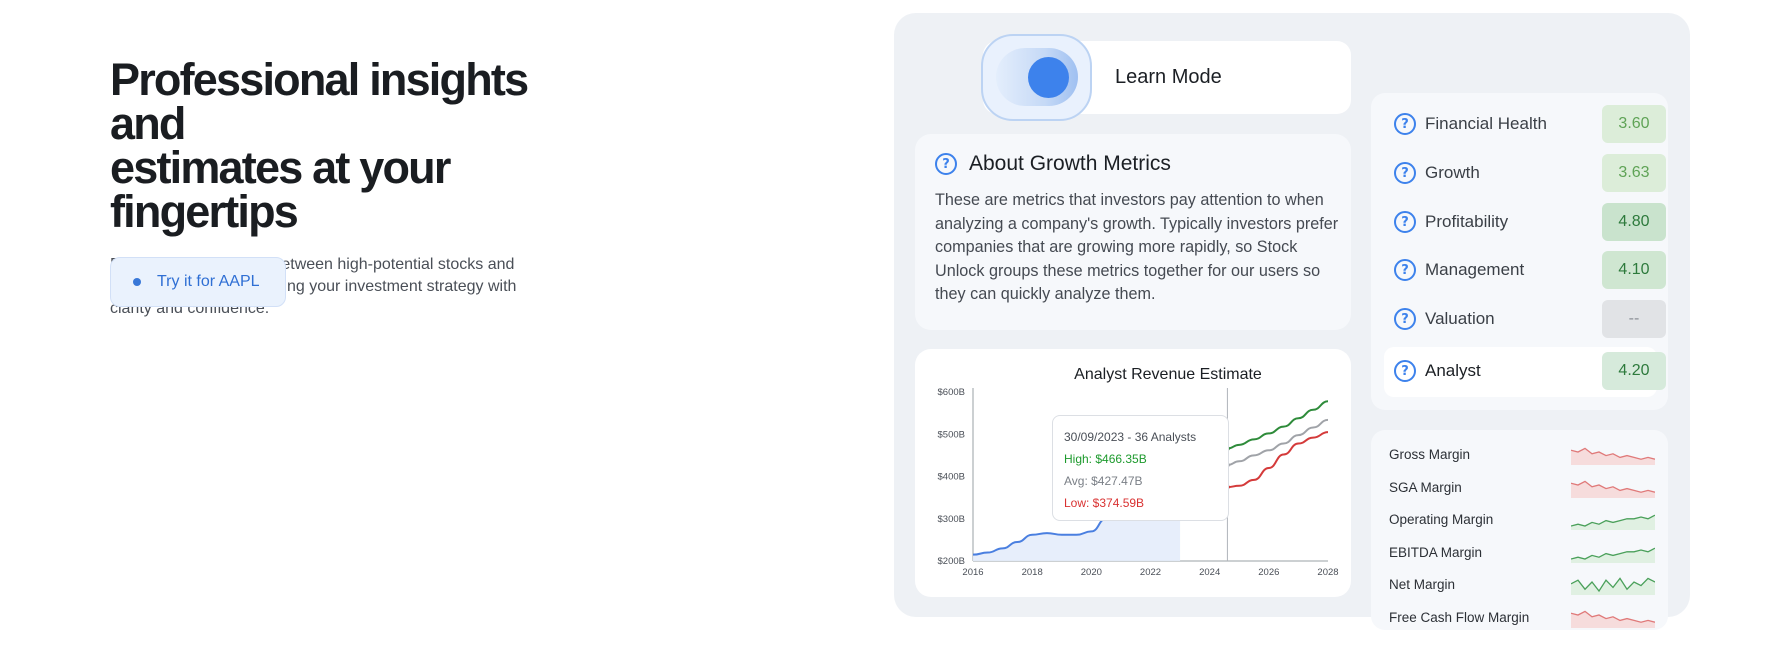 This screenshot has width=1770, height=646. What do you see at coordinates (1530, 371) in the screenshot?
I see `score-row-analyst: ? Analyst 4.20` at bounding box center [1530, 371].